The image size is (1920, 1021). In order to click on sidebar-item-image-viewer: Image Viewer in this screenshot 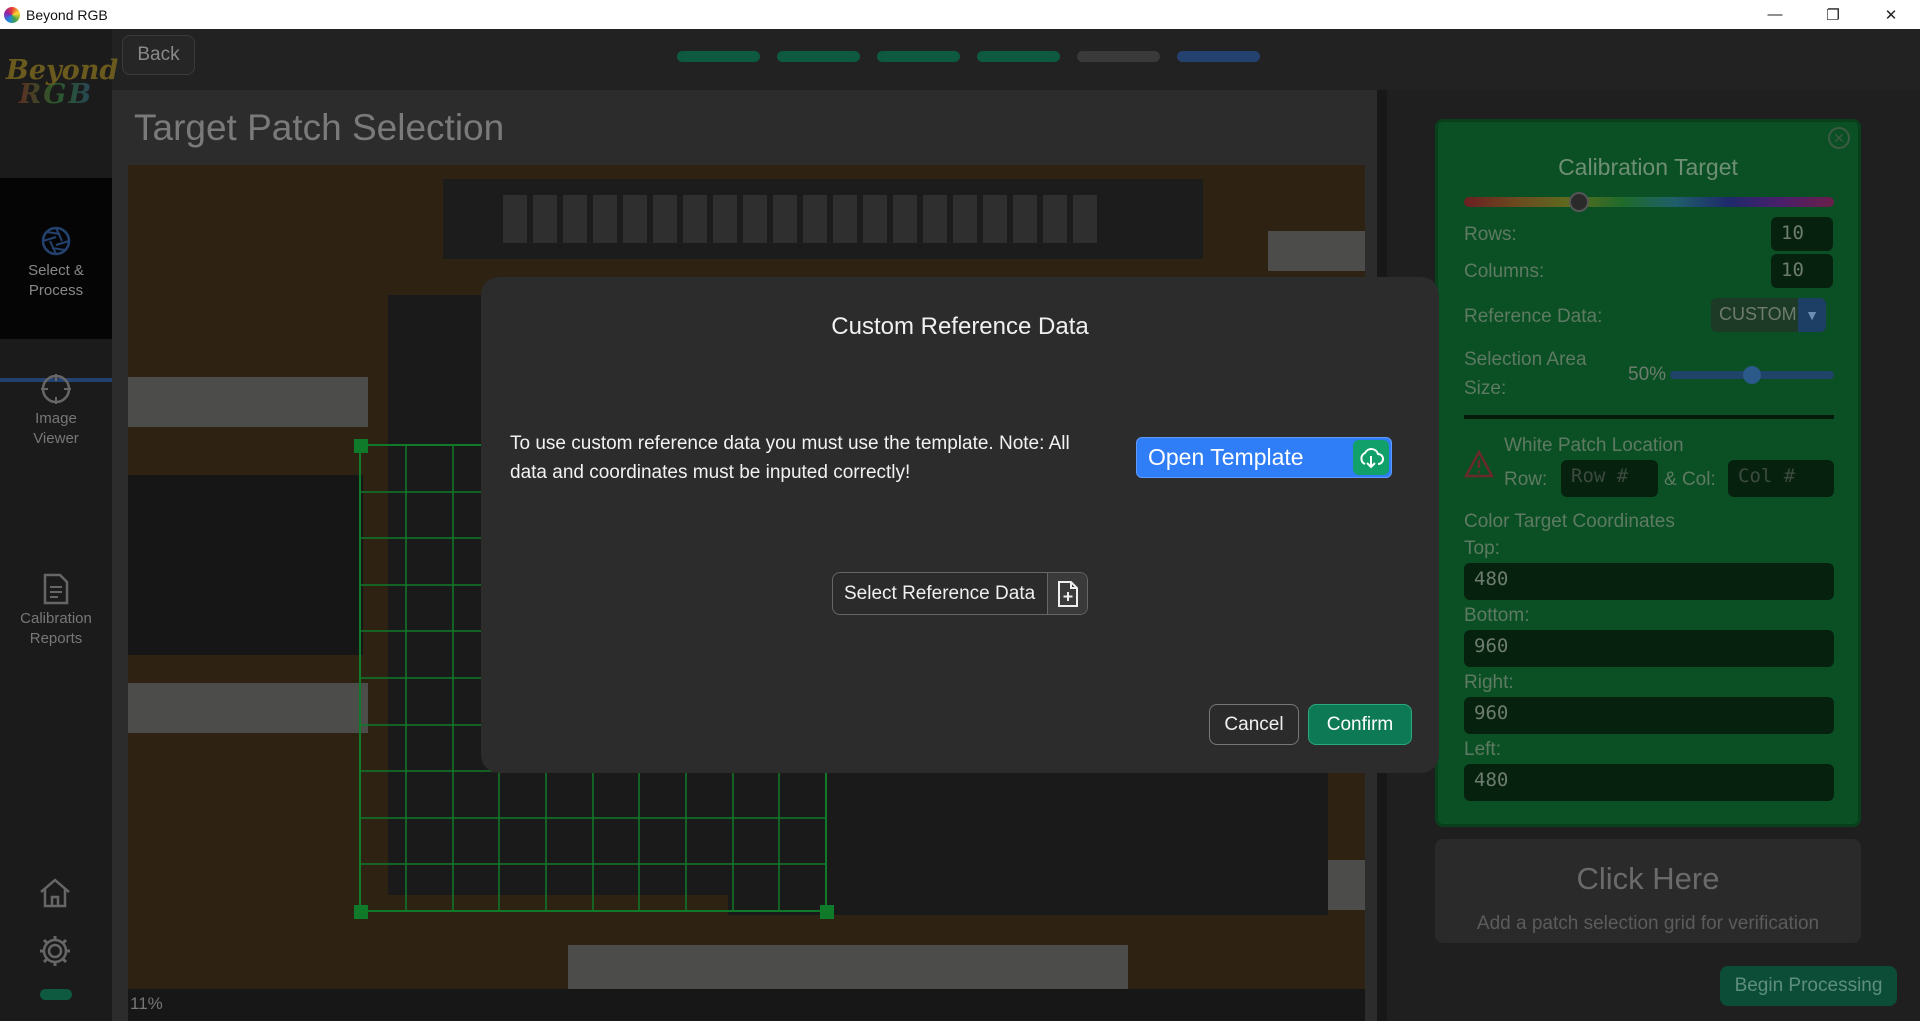, I will do `click(56, 413)`.